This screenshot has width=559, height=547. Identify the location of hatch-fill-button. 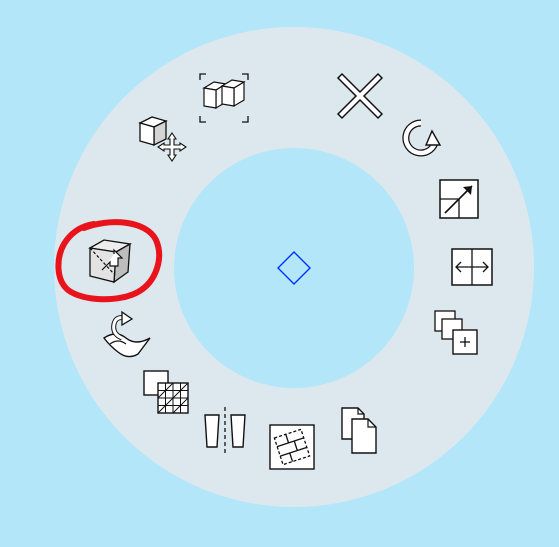
(166, 393).